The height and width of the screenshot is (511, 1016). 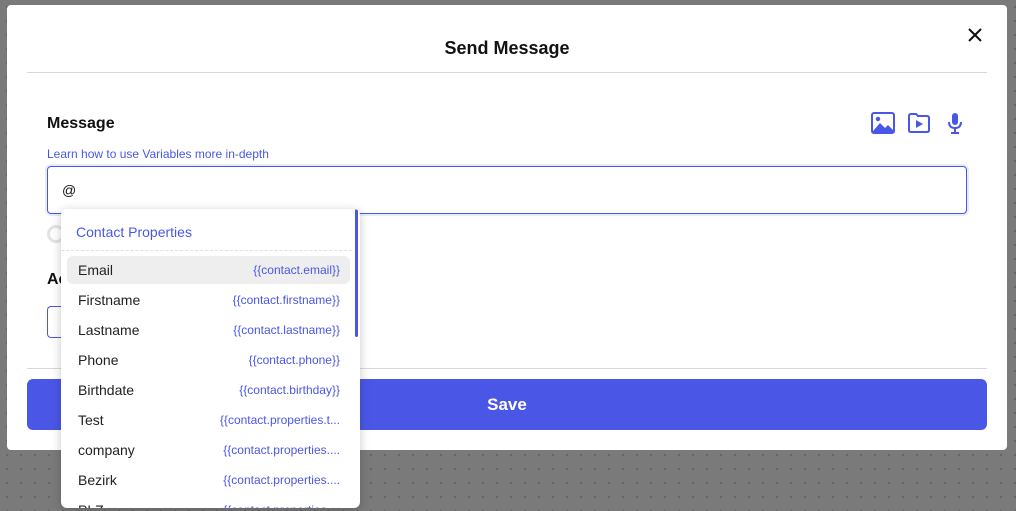 I want to click on media-toolbar, so click(x=919, y=123).